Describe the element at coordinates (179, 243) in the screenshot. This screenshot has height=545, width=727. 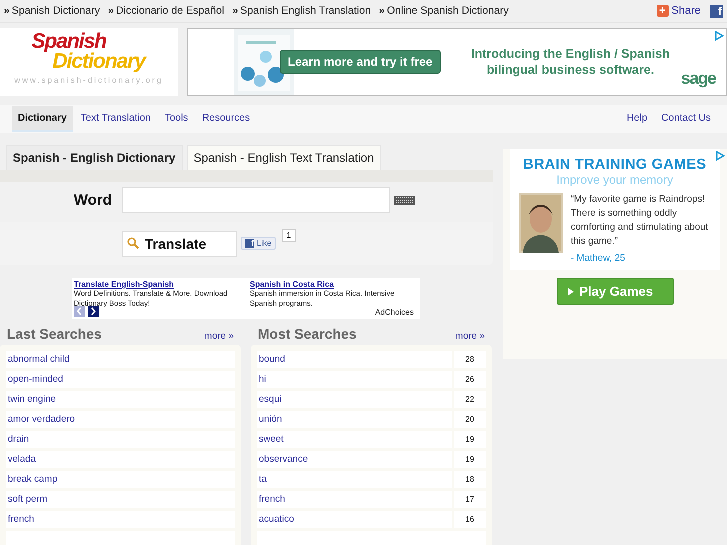
I see `translate-button: Translate` at that location.